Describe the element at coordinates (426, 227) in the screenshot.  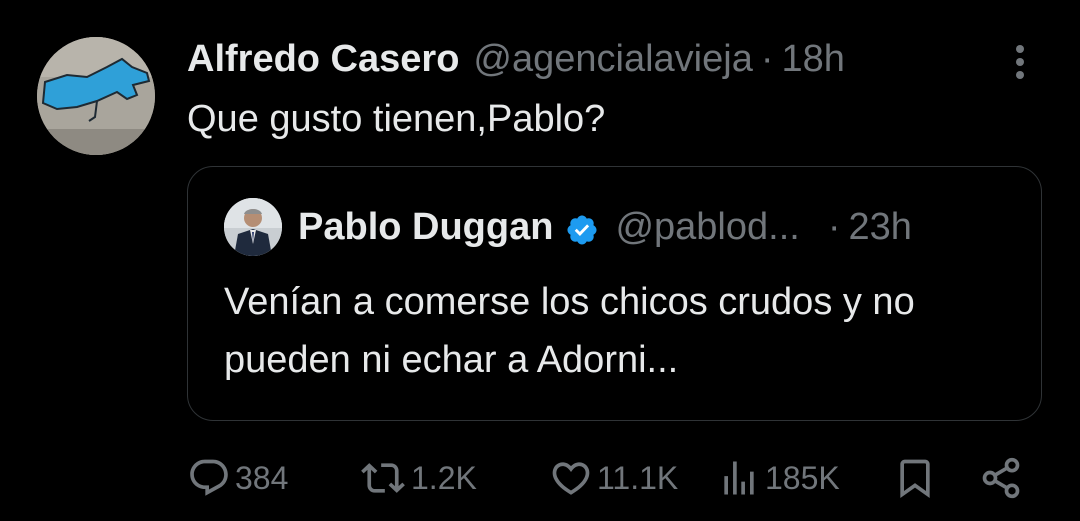
I see `quoted-author-name: Pablo Duggan` at that location.